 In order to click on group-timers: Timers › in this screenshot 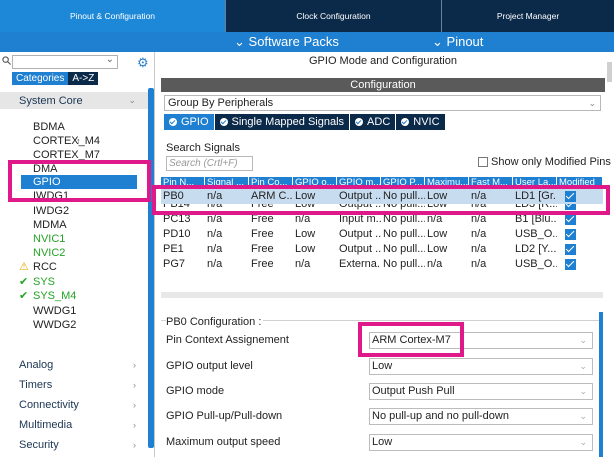, I will do `click(74, 384)`.